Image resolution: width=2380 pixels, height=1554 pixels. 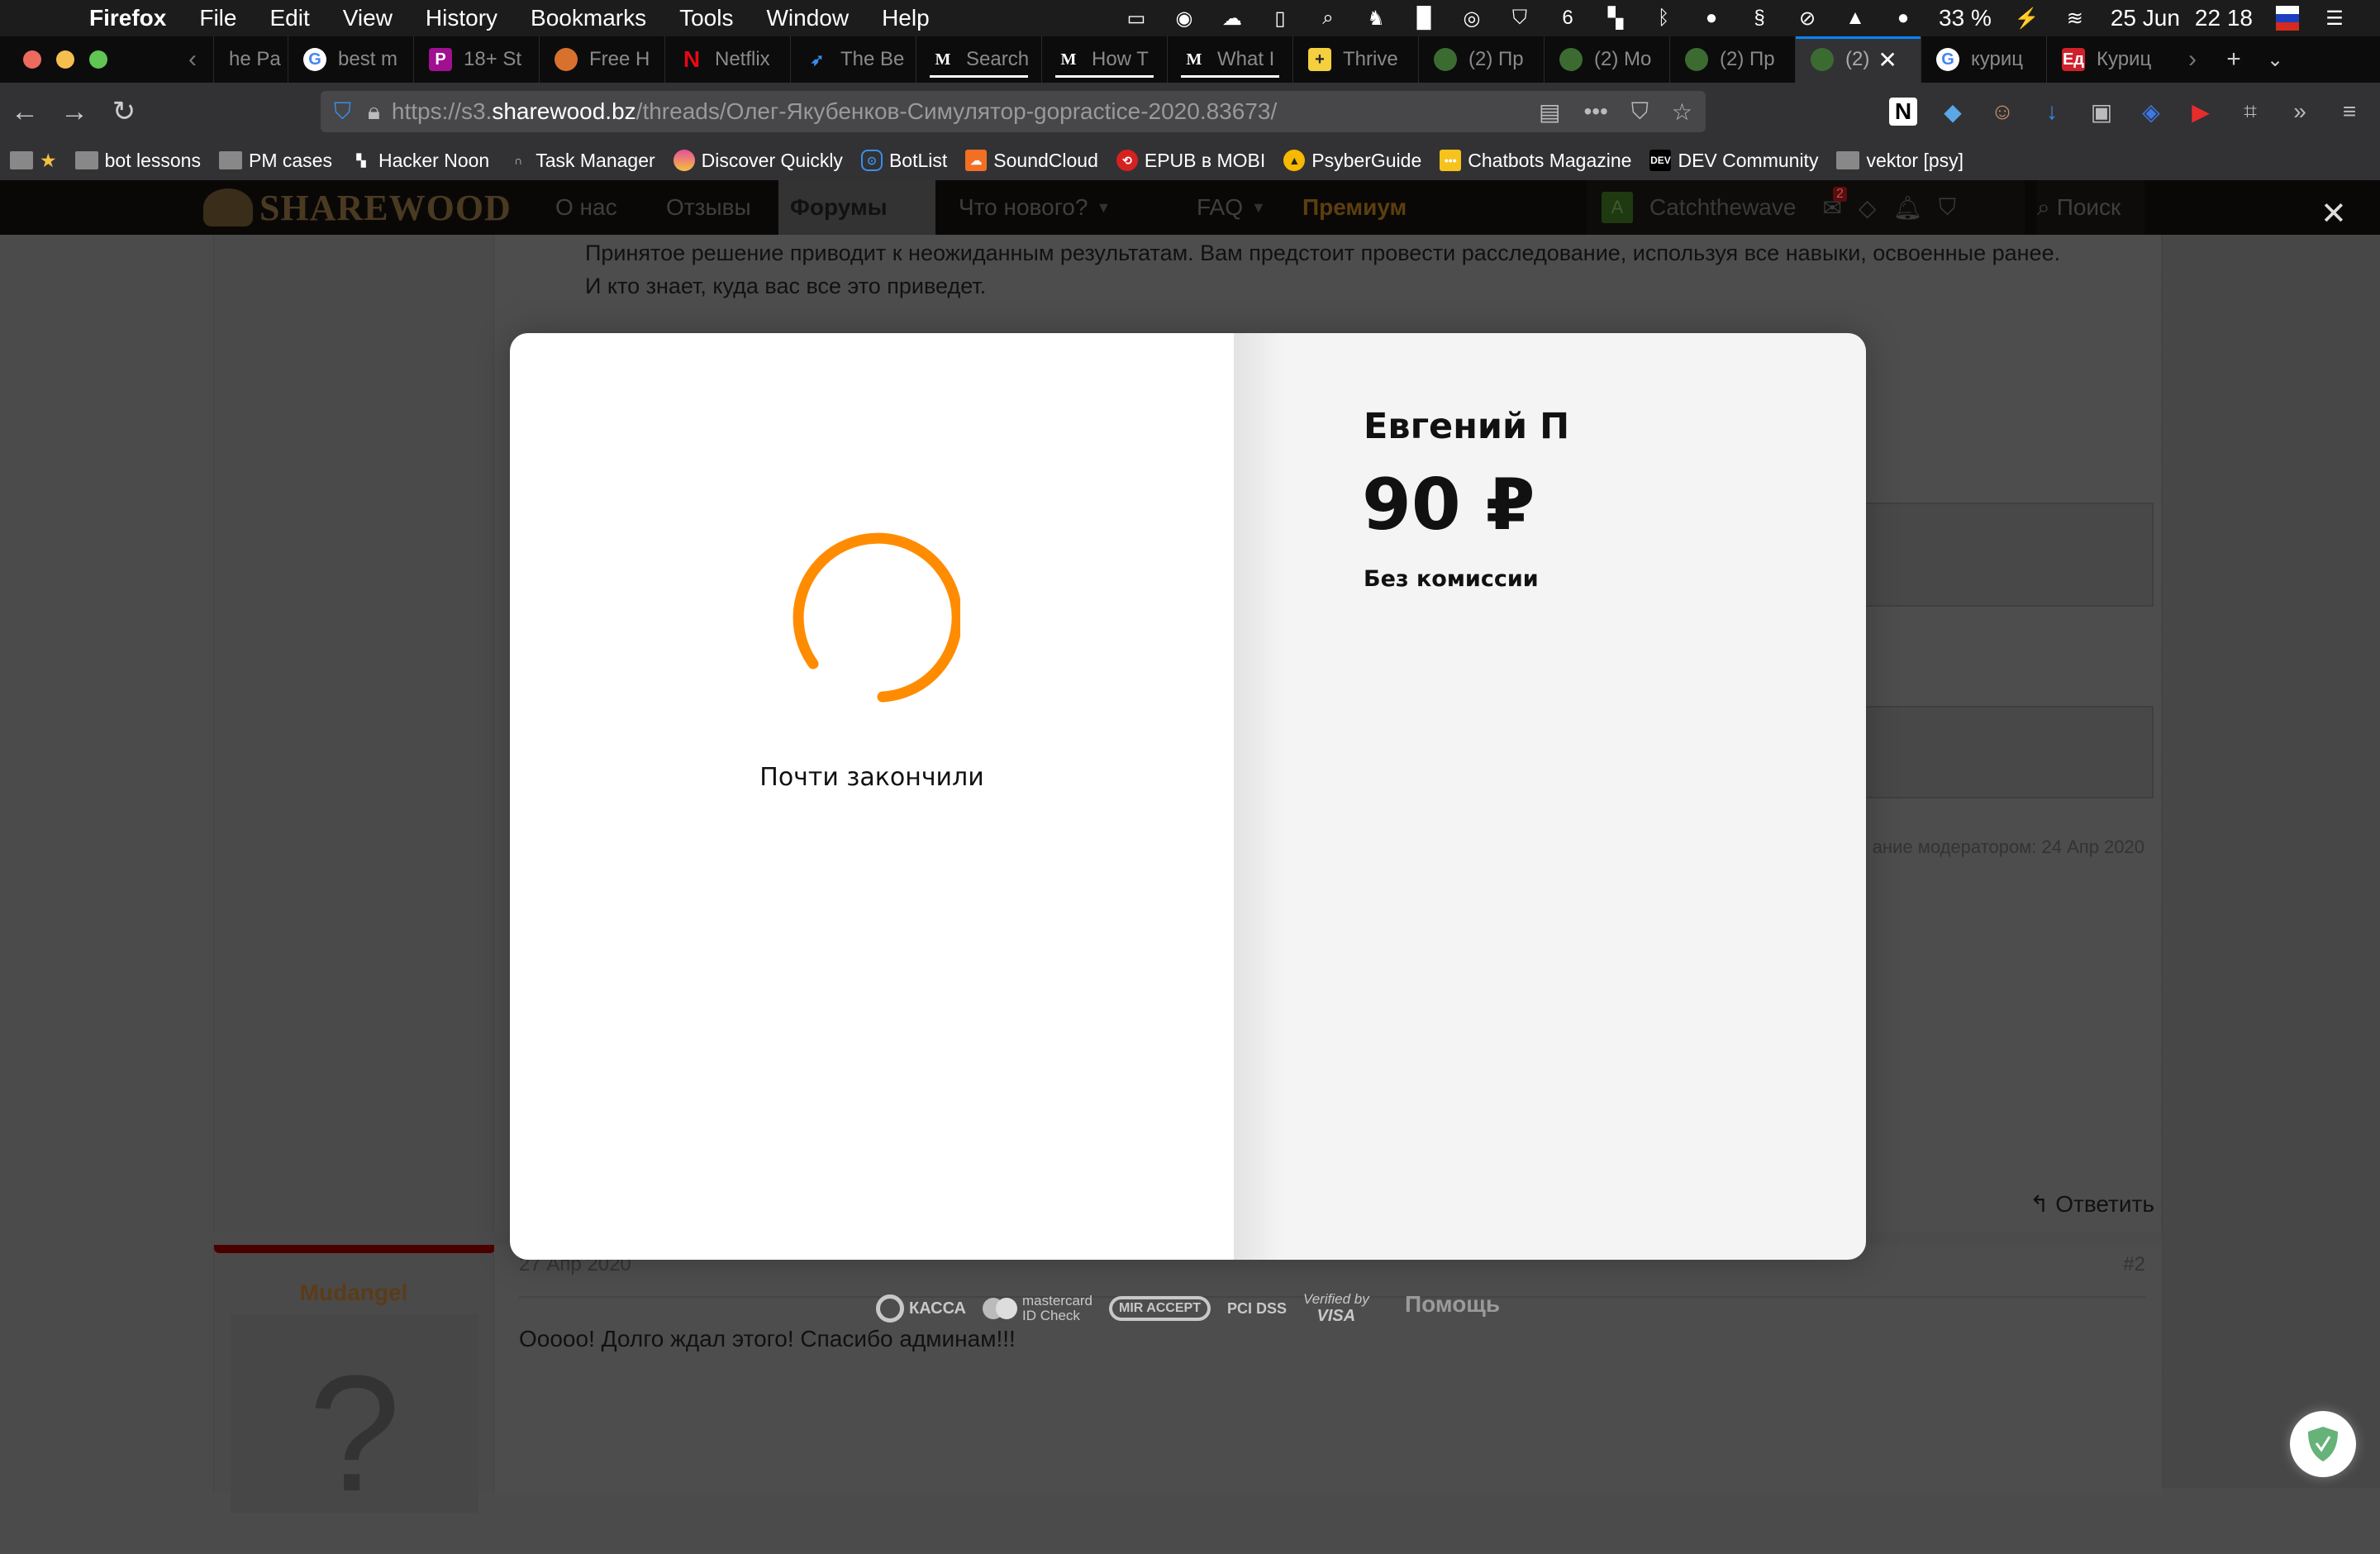 What do you see at coordinates (275, 161) in the screenshot?
I see `bookmark-item: PM cases` at bounding box center [275, 161].